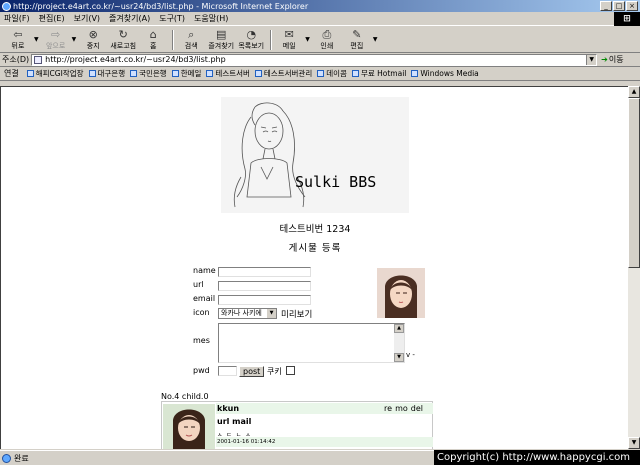 Image resolution: width=640 pixels, height=465 pixels. I want to click on page-scrollbar: ▲ ▼, so click(634, 267).